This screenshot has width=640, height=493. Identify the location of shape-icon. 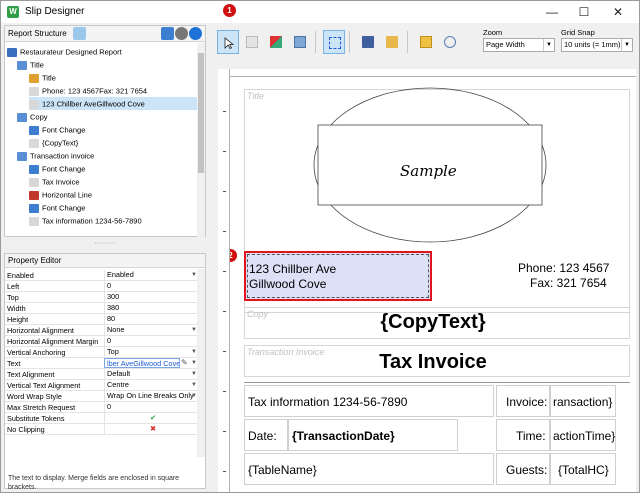
(276, 42).